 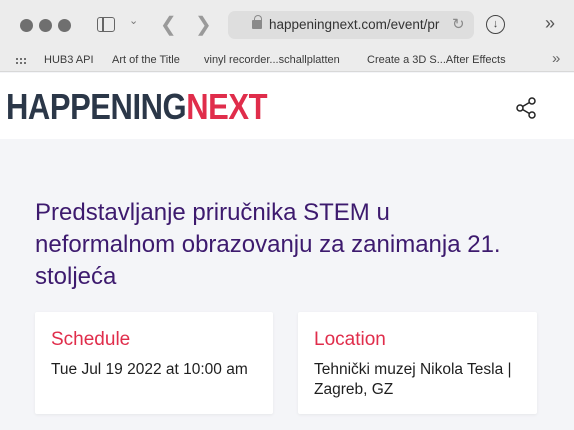 I want to click on location-value: Tehnički muzej Nikola Tesla | Zagreb, GZ, so click(x=419, y=380).